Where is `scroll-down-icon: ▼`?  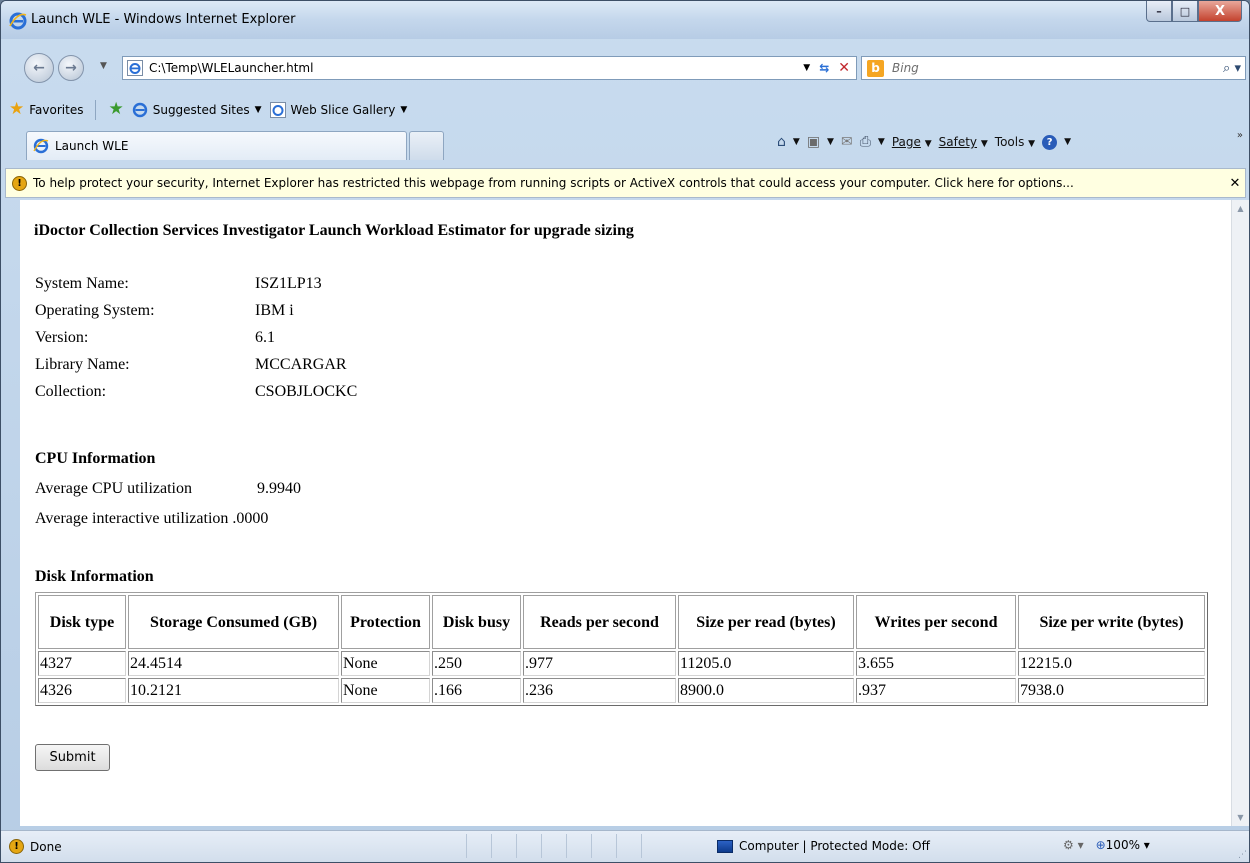 scroll-down-icon: ▼ is located at coordinates (1240, 817).